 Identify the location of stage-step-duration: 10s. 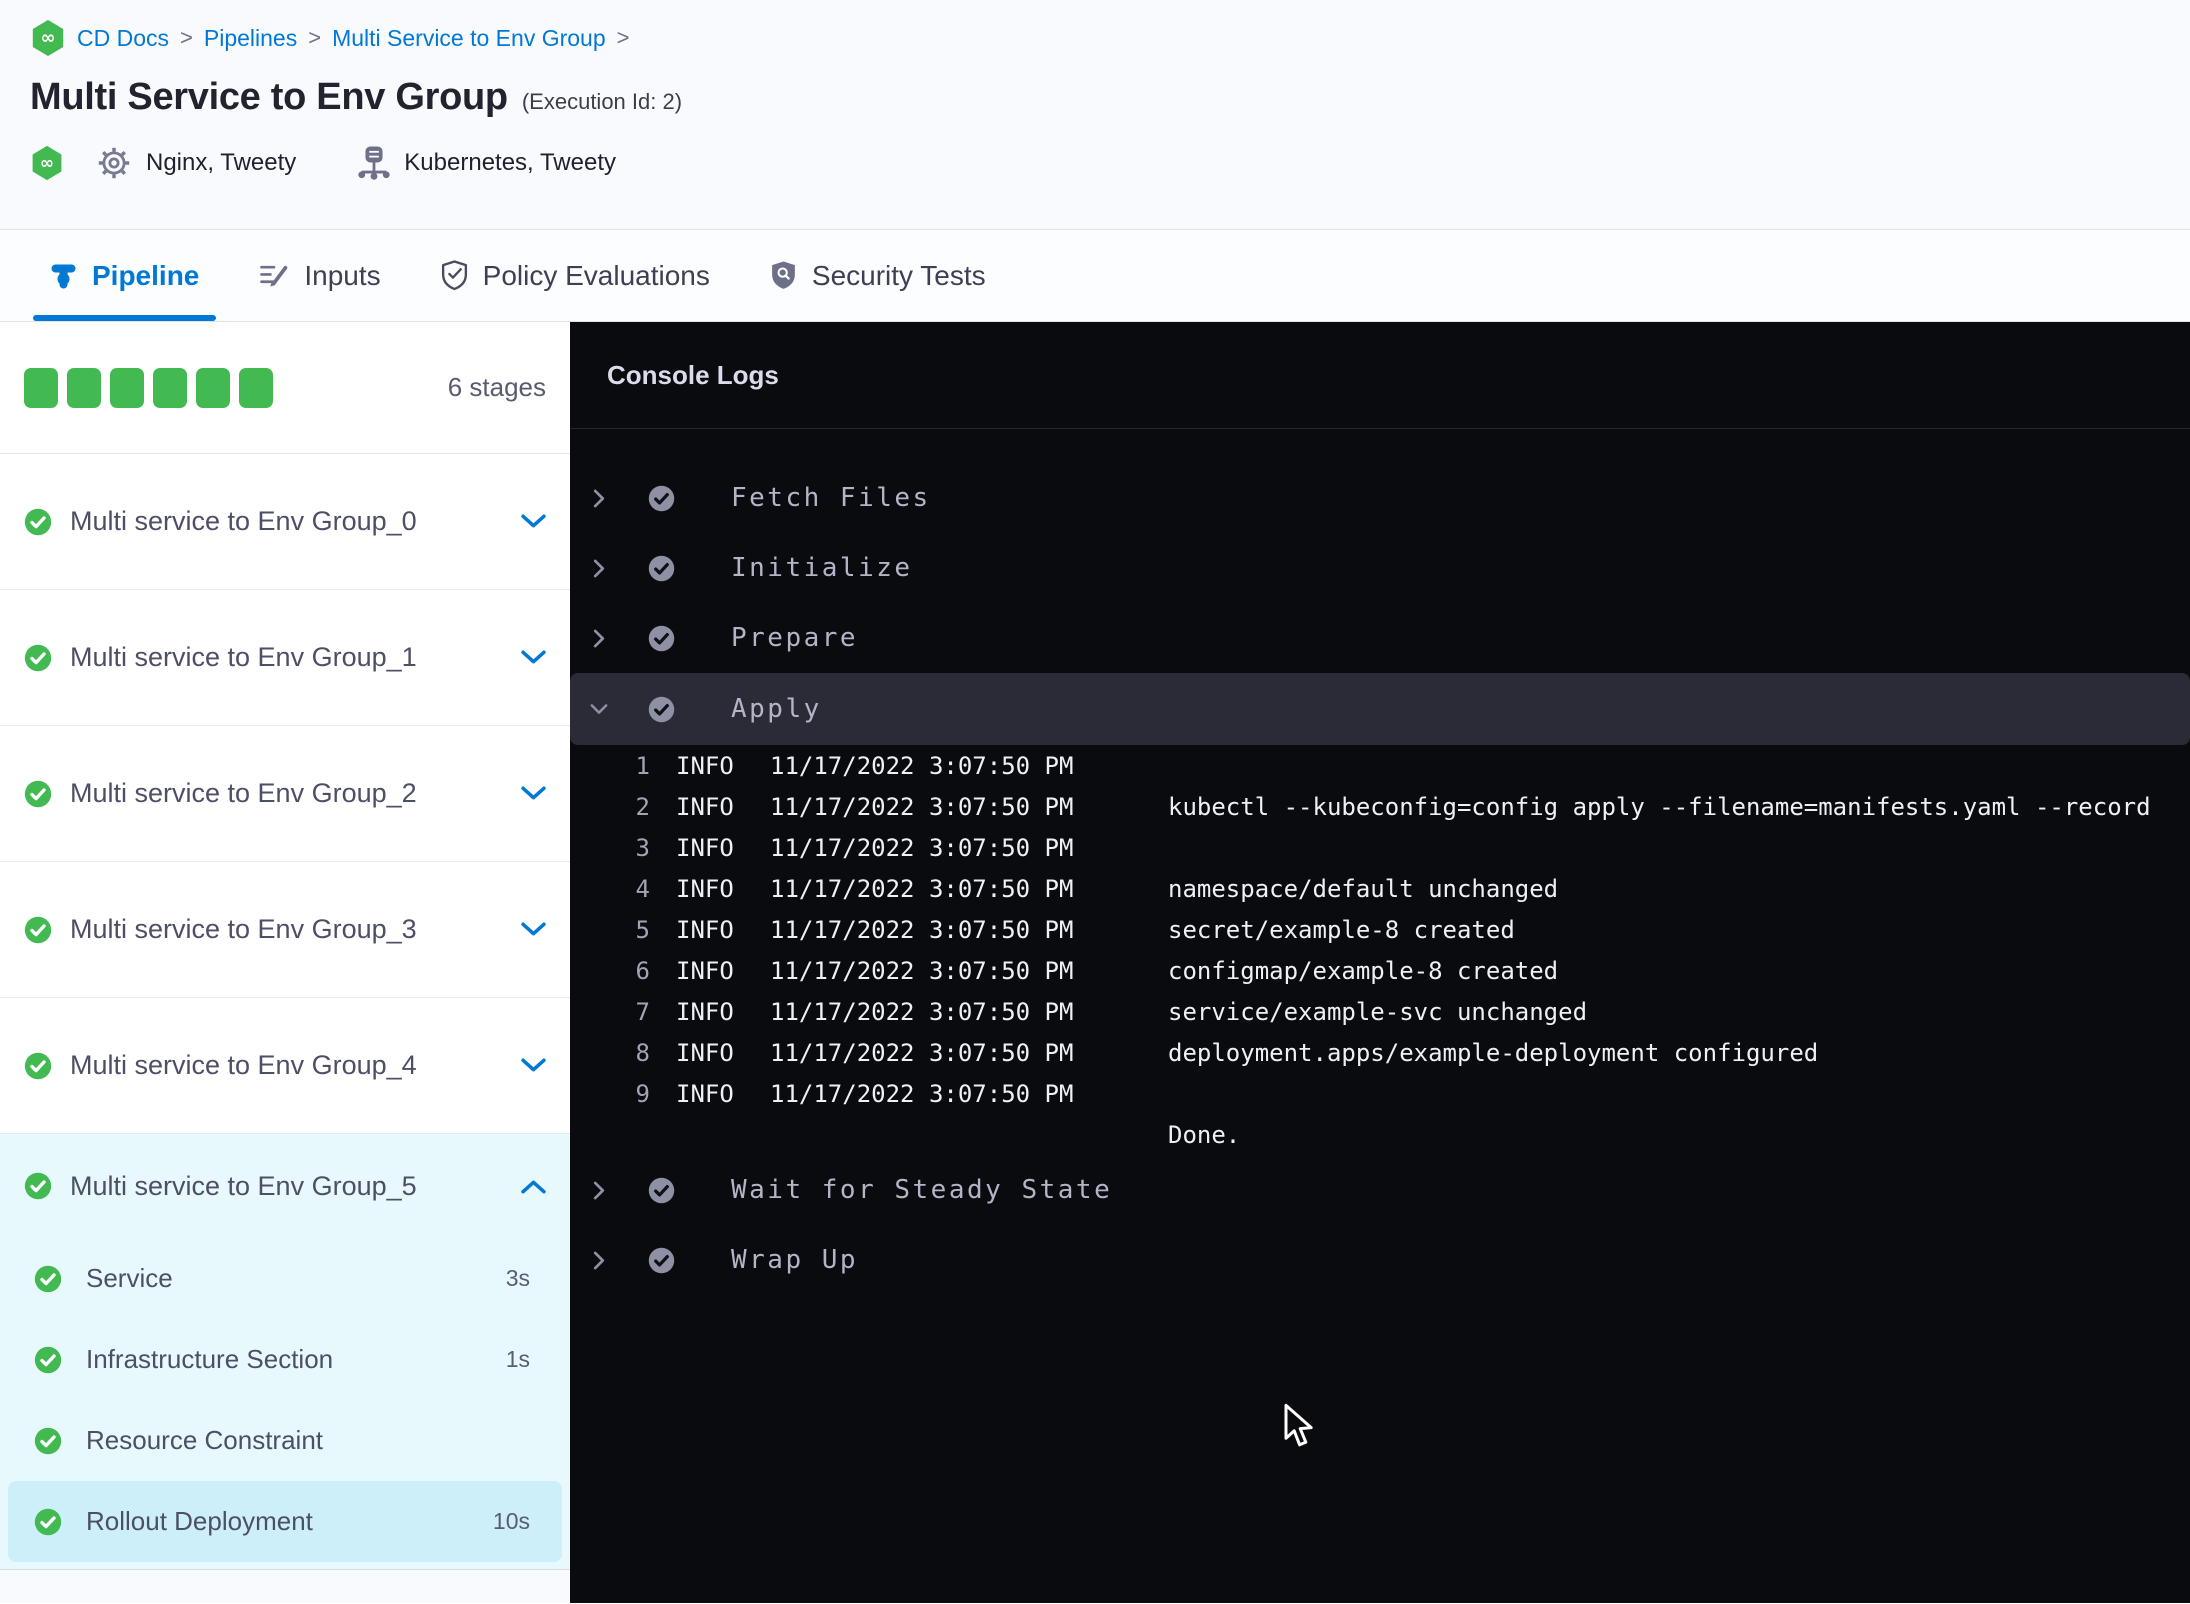
(511, 1521).